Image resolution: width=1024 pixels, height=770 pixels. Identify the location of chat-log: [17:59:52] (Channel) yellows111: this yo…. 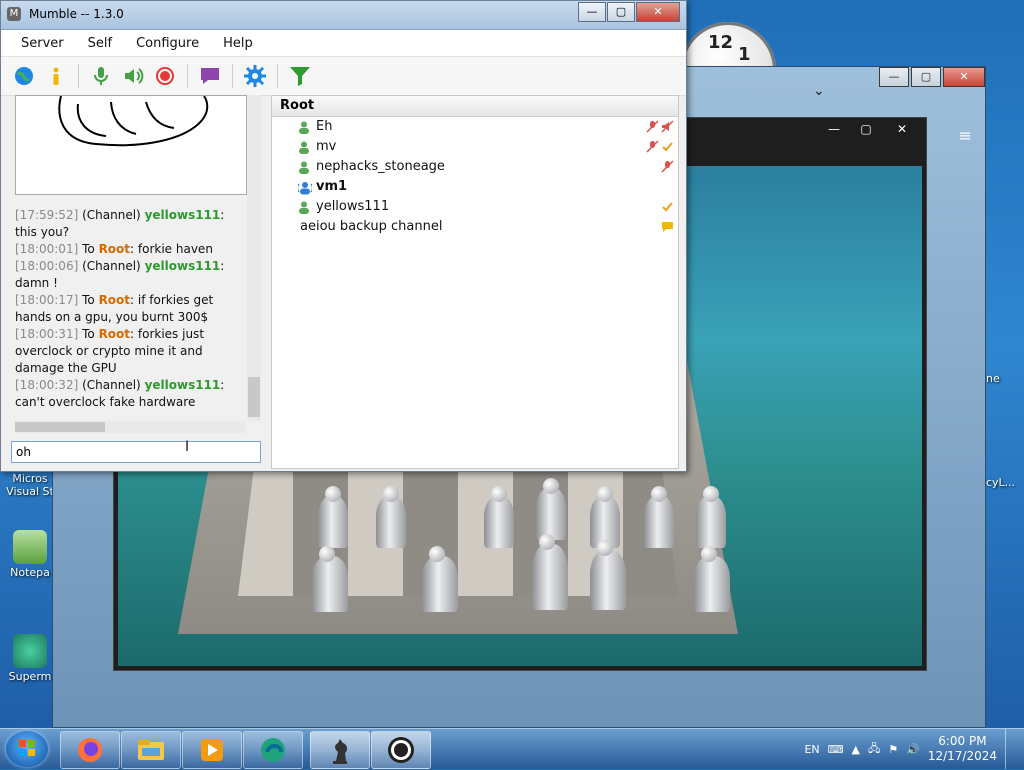
(129, 314).